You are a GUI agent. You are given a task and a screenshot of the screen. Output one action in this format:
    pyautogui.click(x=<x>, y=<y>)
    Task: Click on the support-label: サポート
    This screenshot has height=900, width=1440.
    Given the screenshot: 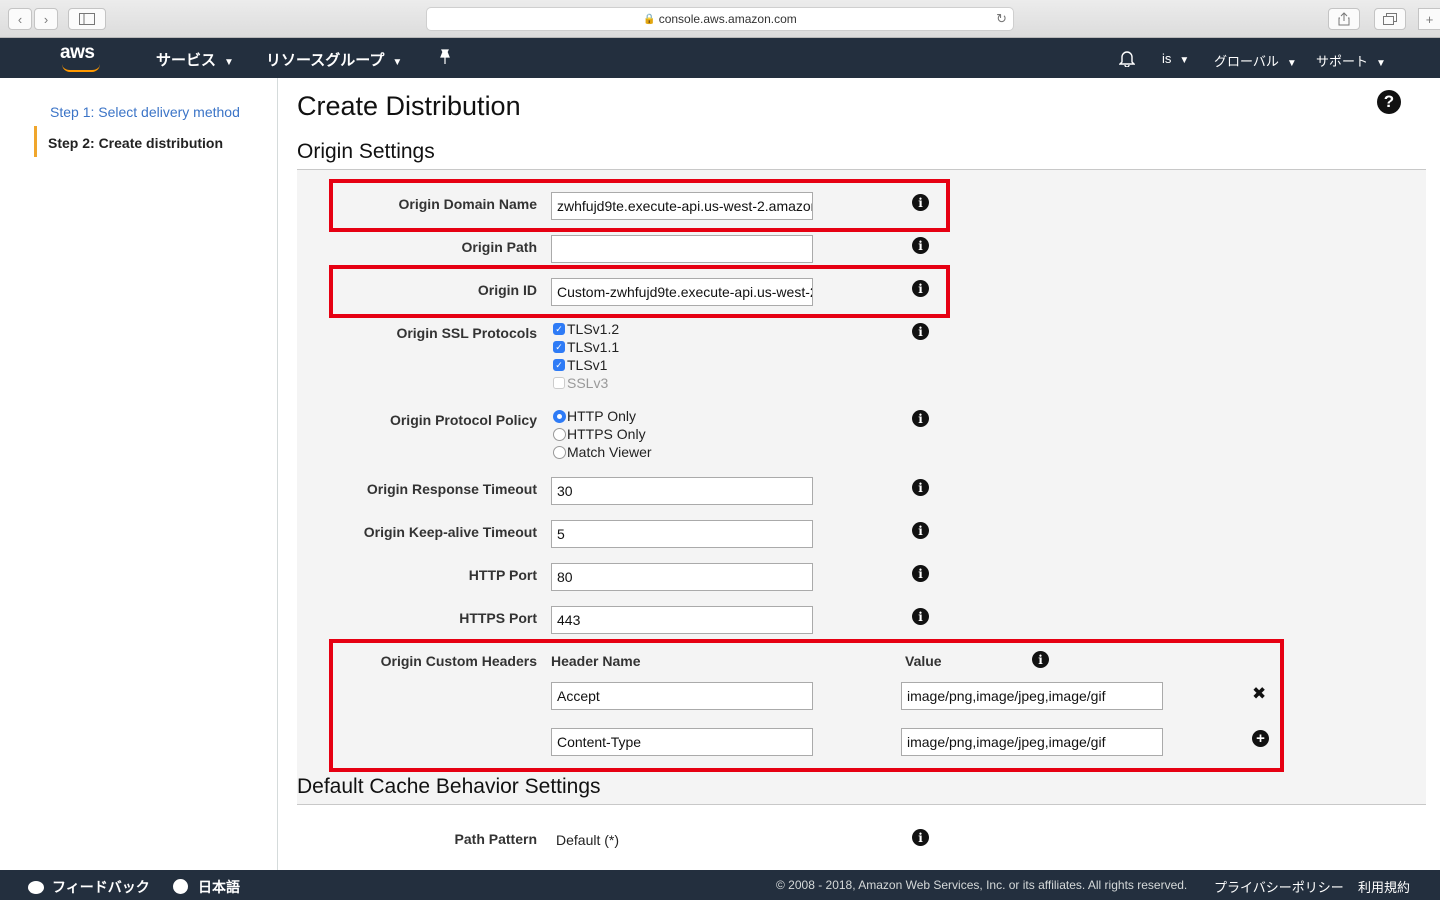 What is the action you would take?
    pyautogui.click(x=1342, y=61)
    